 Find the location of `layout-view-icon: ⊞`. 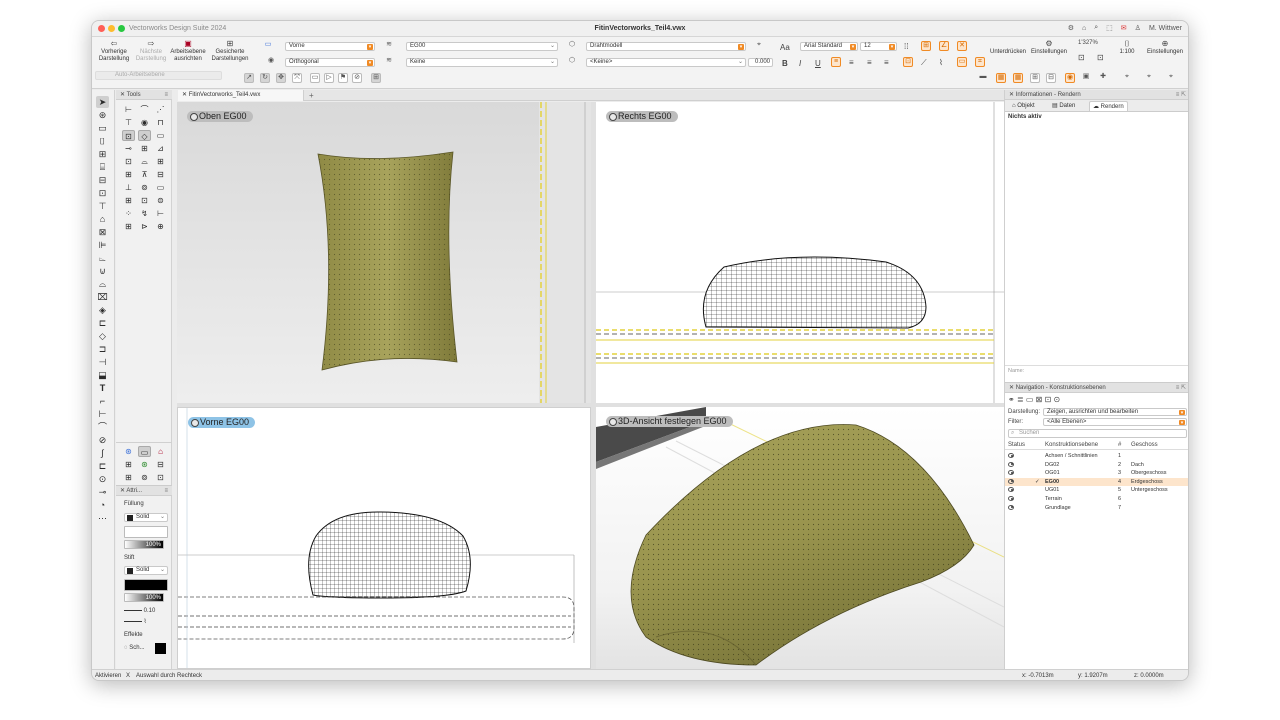

layout-view-icon: ⊞ is located at coordinates (376, 78).